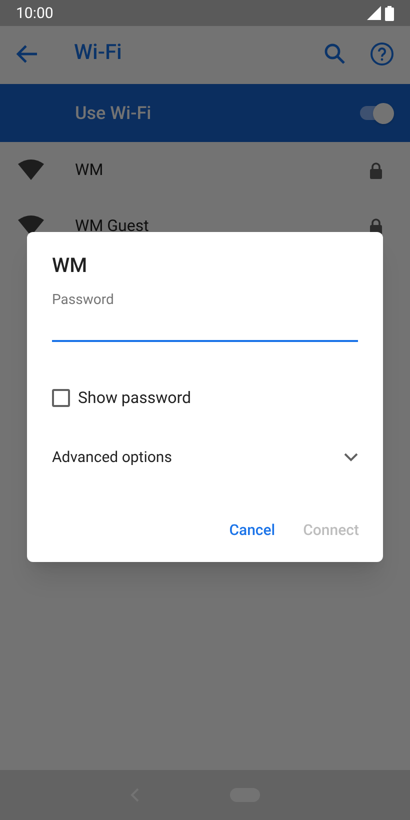  Describe the element at coordinates (27, 54) in the screenshot. I see `back-arrow-icon` at that location.